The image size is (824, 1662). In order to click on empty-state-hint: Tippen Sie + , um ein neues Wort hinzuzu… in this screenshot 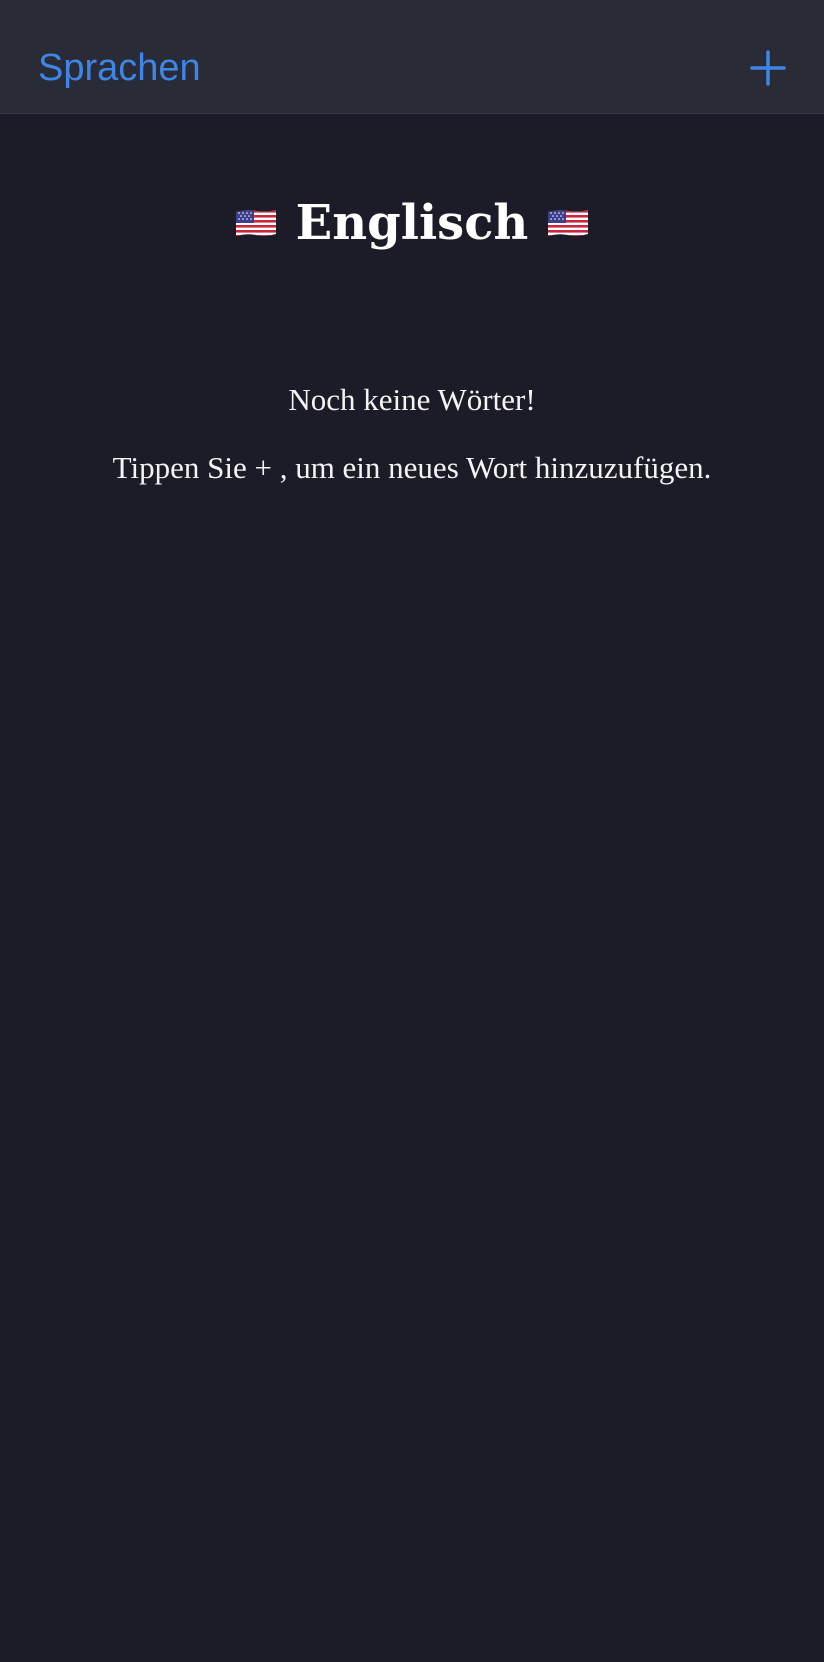, I will do `click(412, 467)`.